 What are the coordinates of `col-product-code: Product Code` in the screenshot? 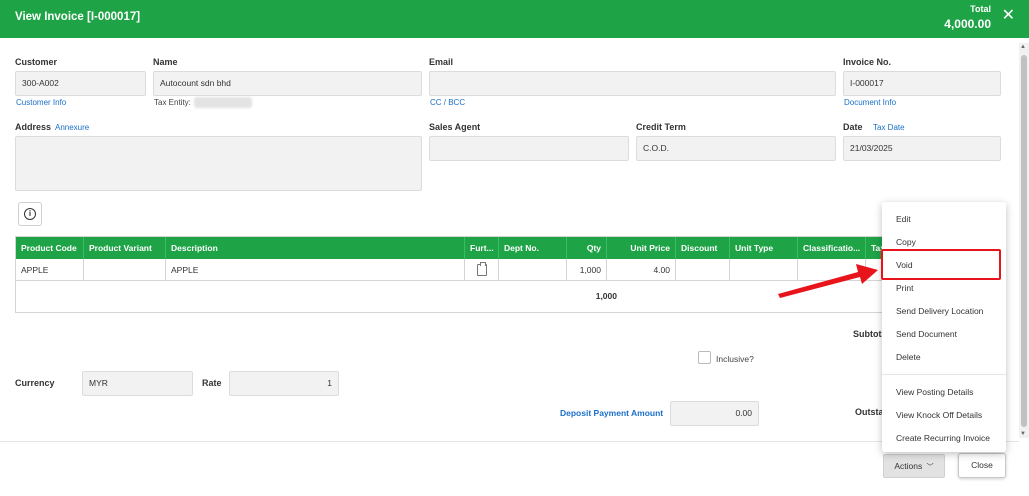 It's located at (50, 248).